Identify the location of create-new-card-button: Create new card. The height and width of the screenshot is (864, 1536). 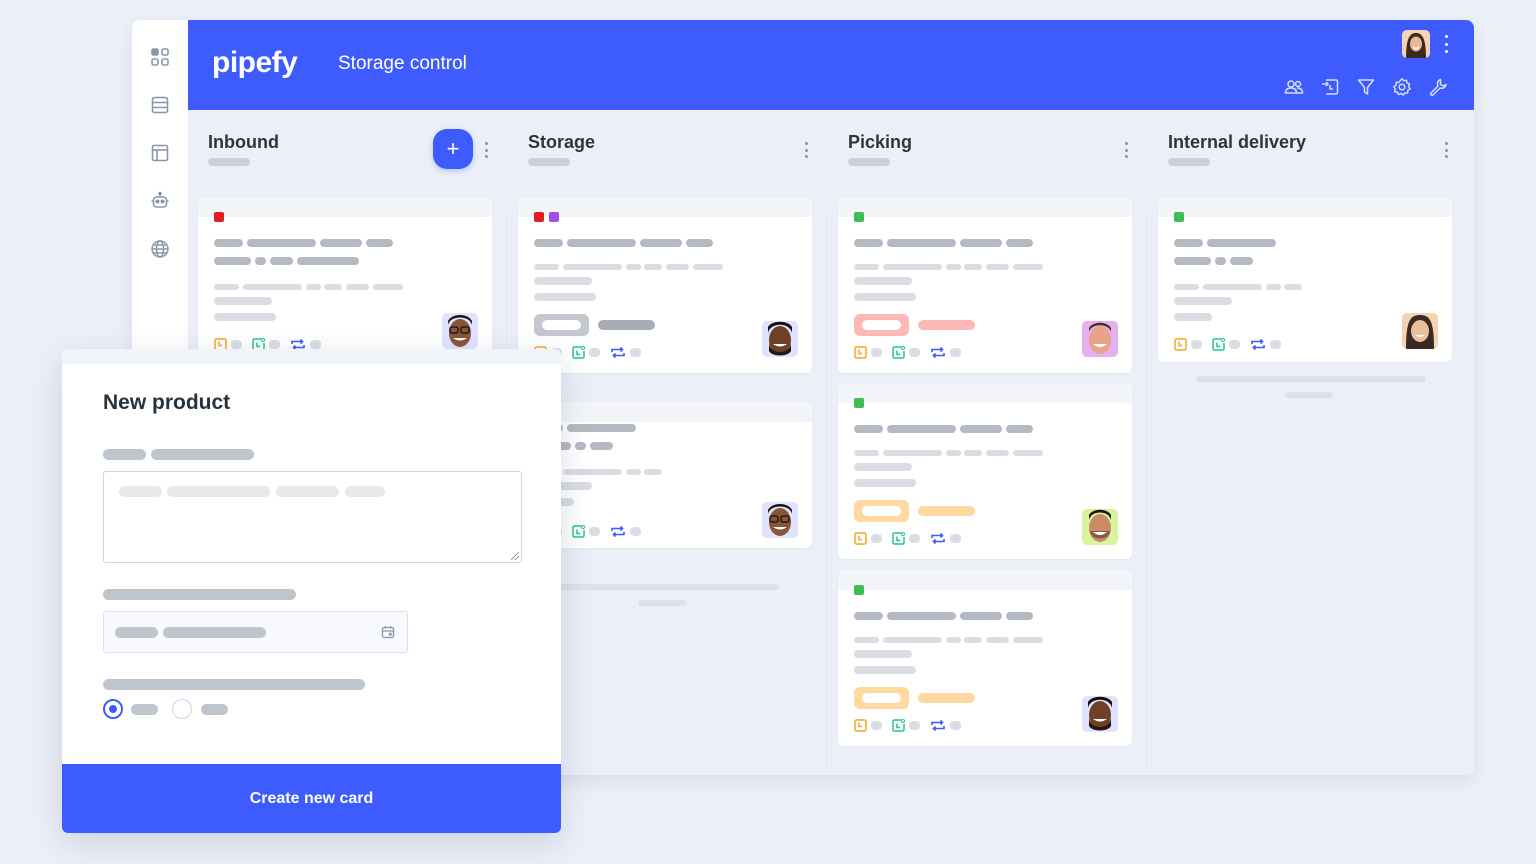
(311, 798).